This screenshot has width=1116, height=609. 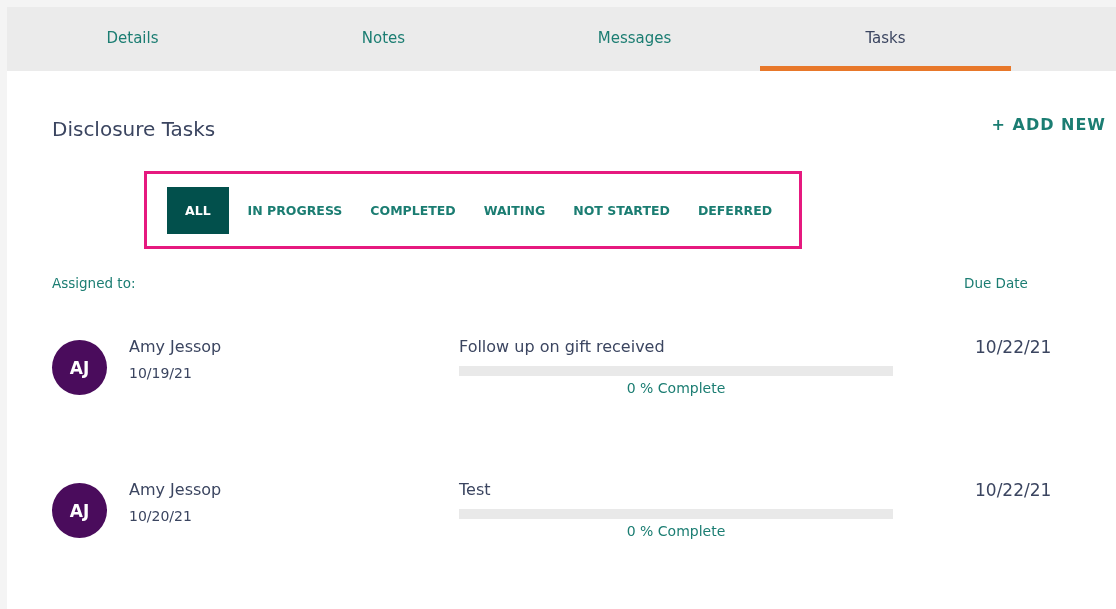 I want to click on filter-tab: DEFERRED, so click(x=735, y=210).